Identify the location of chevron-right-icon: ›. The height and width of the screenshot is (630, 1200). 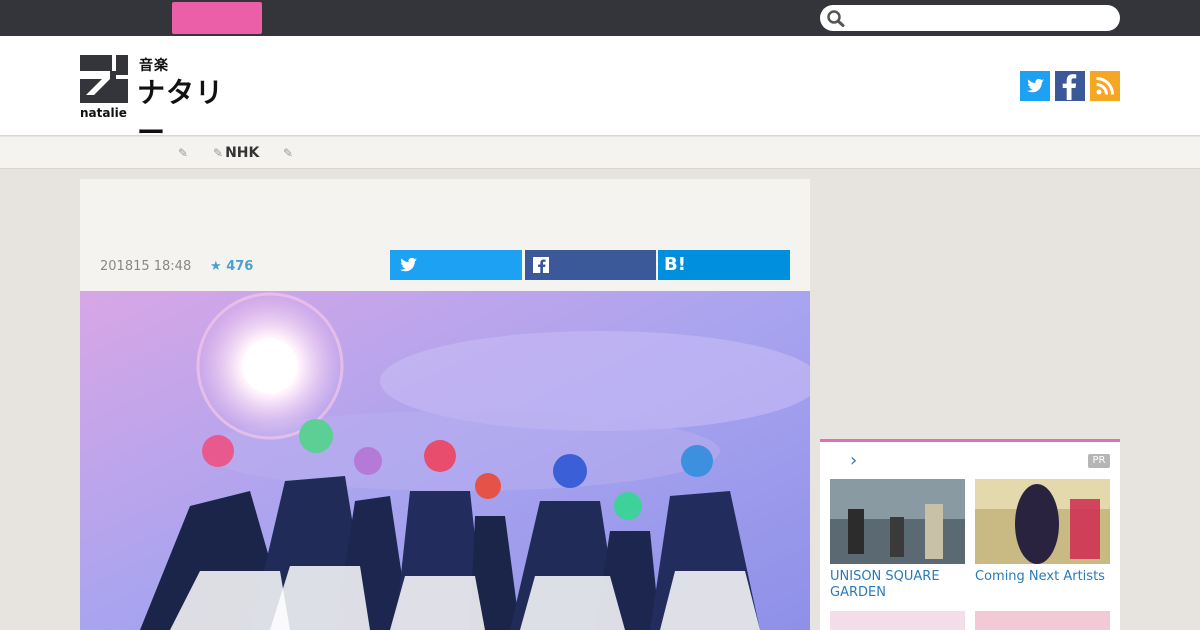
(853, 460).